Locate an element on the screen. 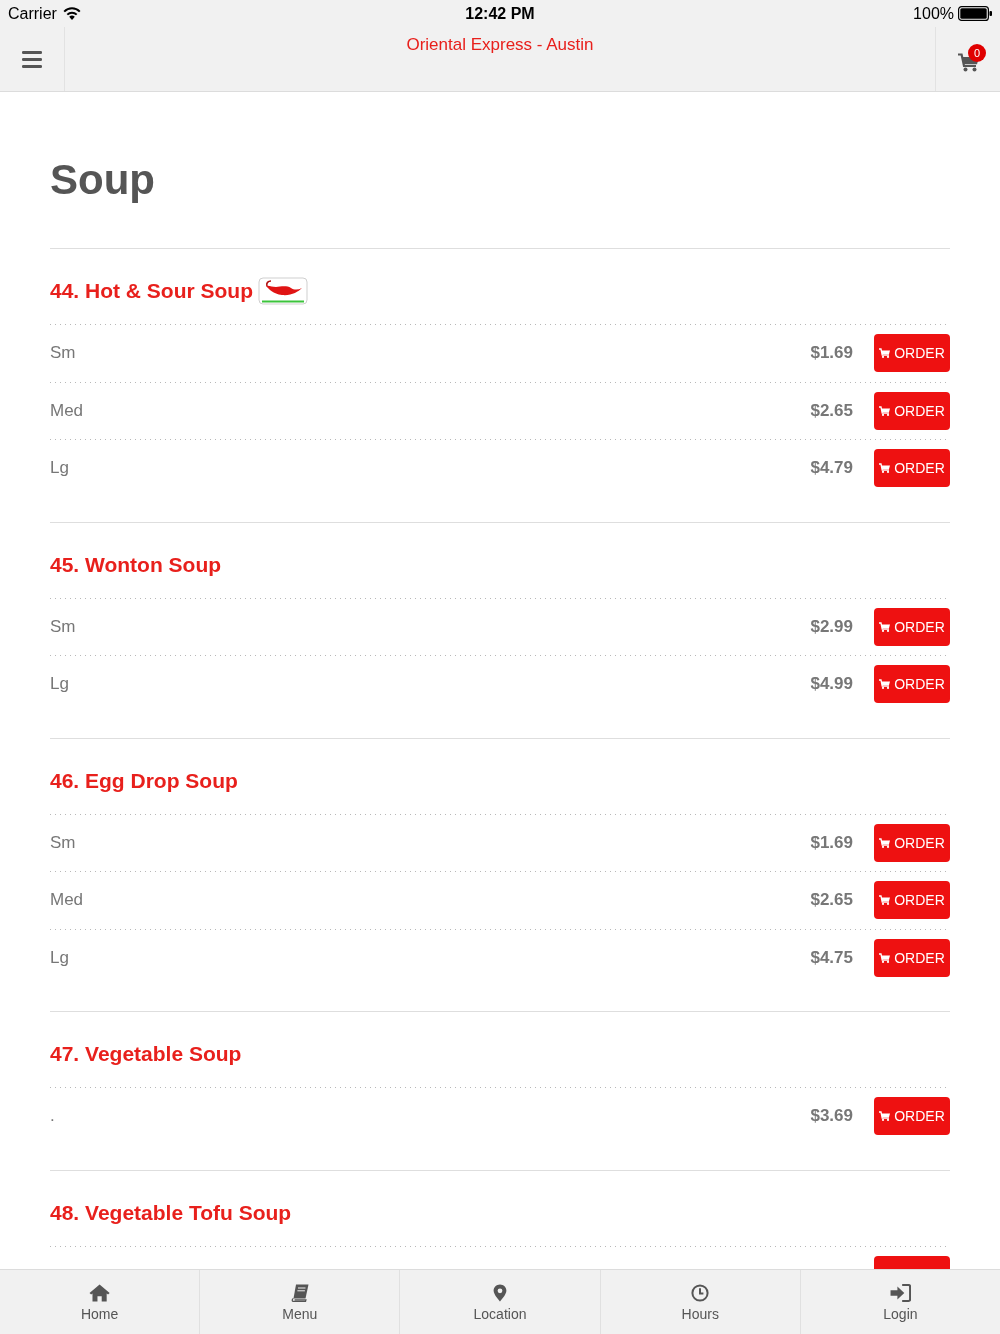 This screenshot has height=1334, width=1000. status-time: 12:42 PM is located at coordinates (500, 13).